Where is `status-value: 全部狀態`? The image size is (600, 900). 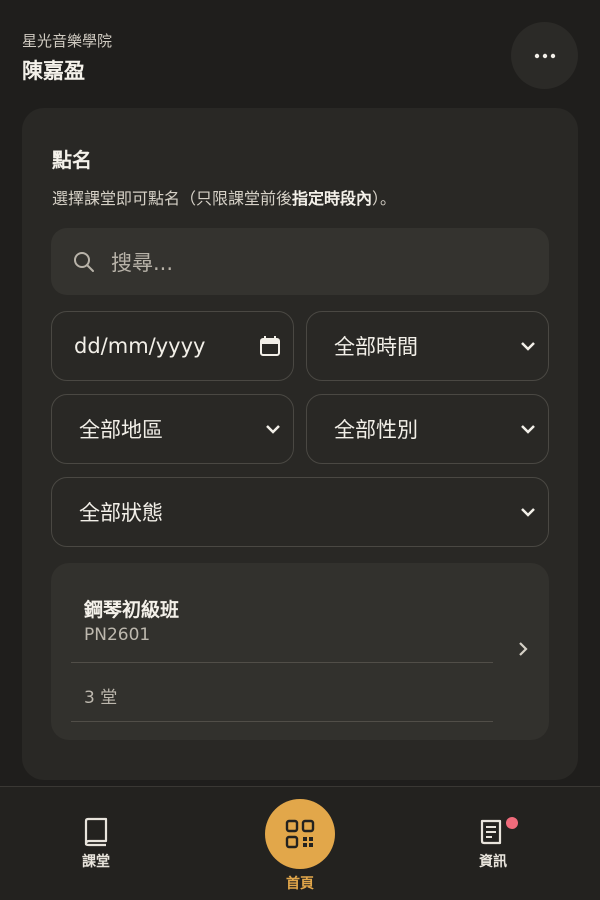
status-value: 全部狀態 is located at coordinates (121, 513).